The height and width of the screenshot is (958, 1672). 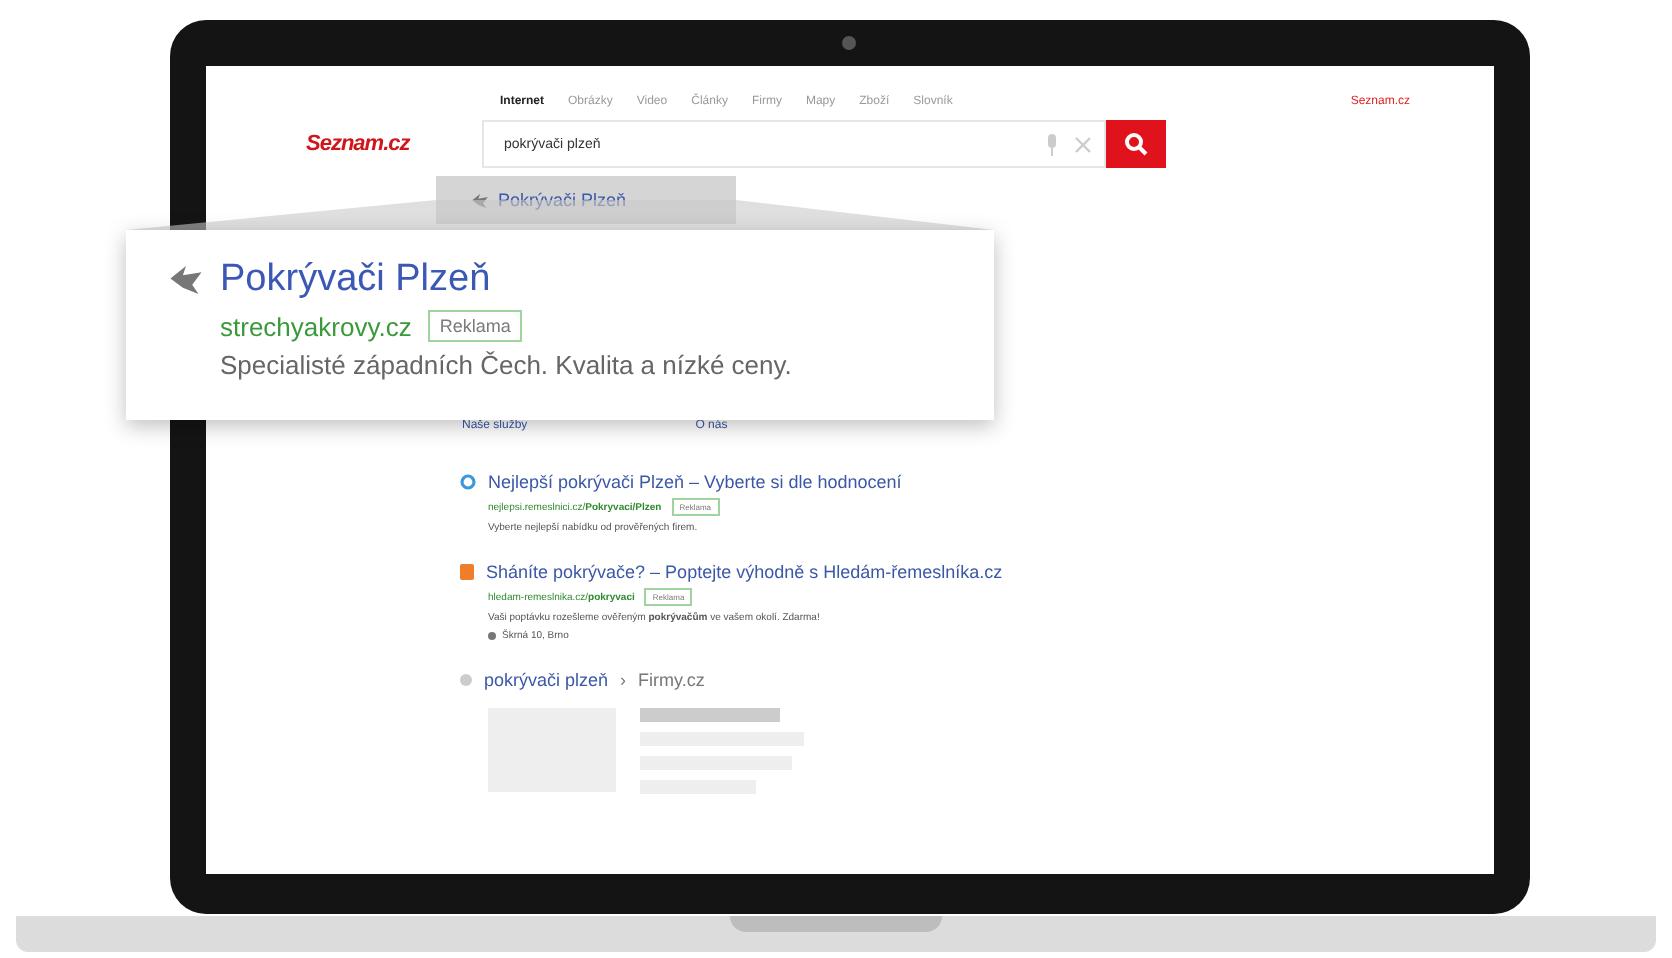 What do you see at coordinates (671, 680) in the screenshot?
I see `result-source: Firmy.cz` at bounding box center [671, 680].